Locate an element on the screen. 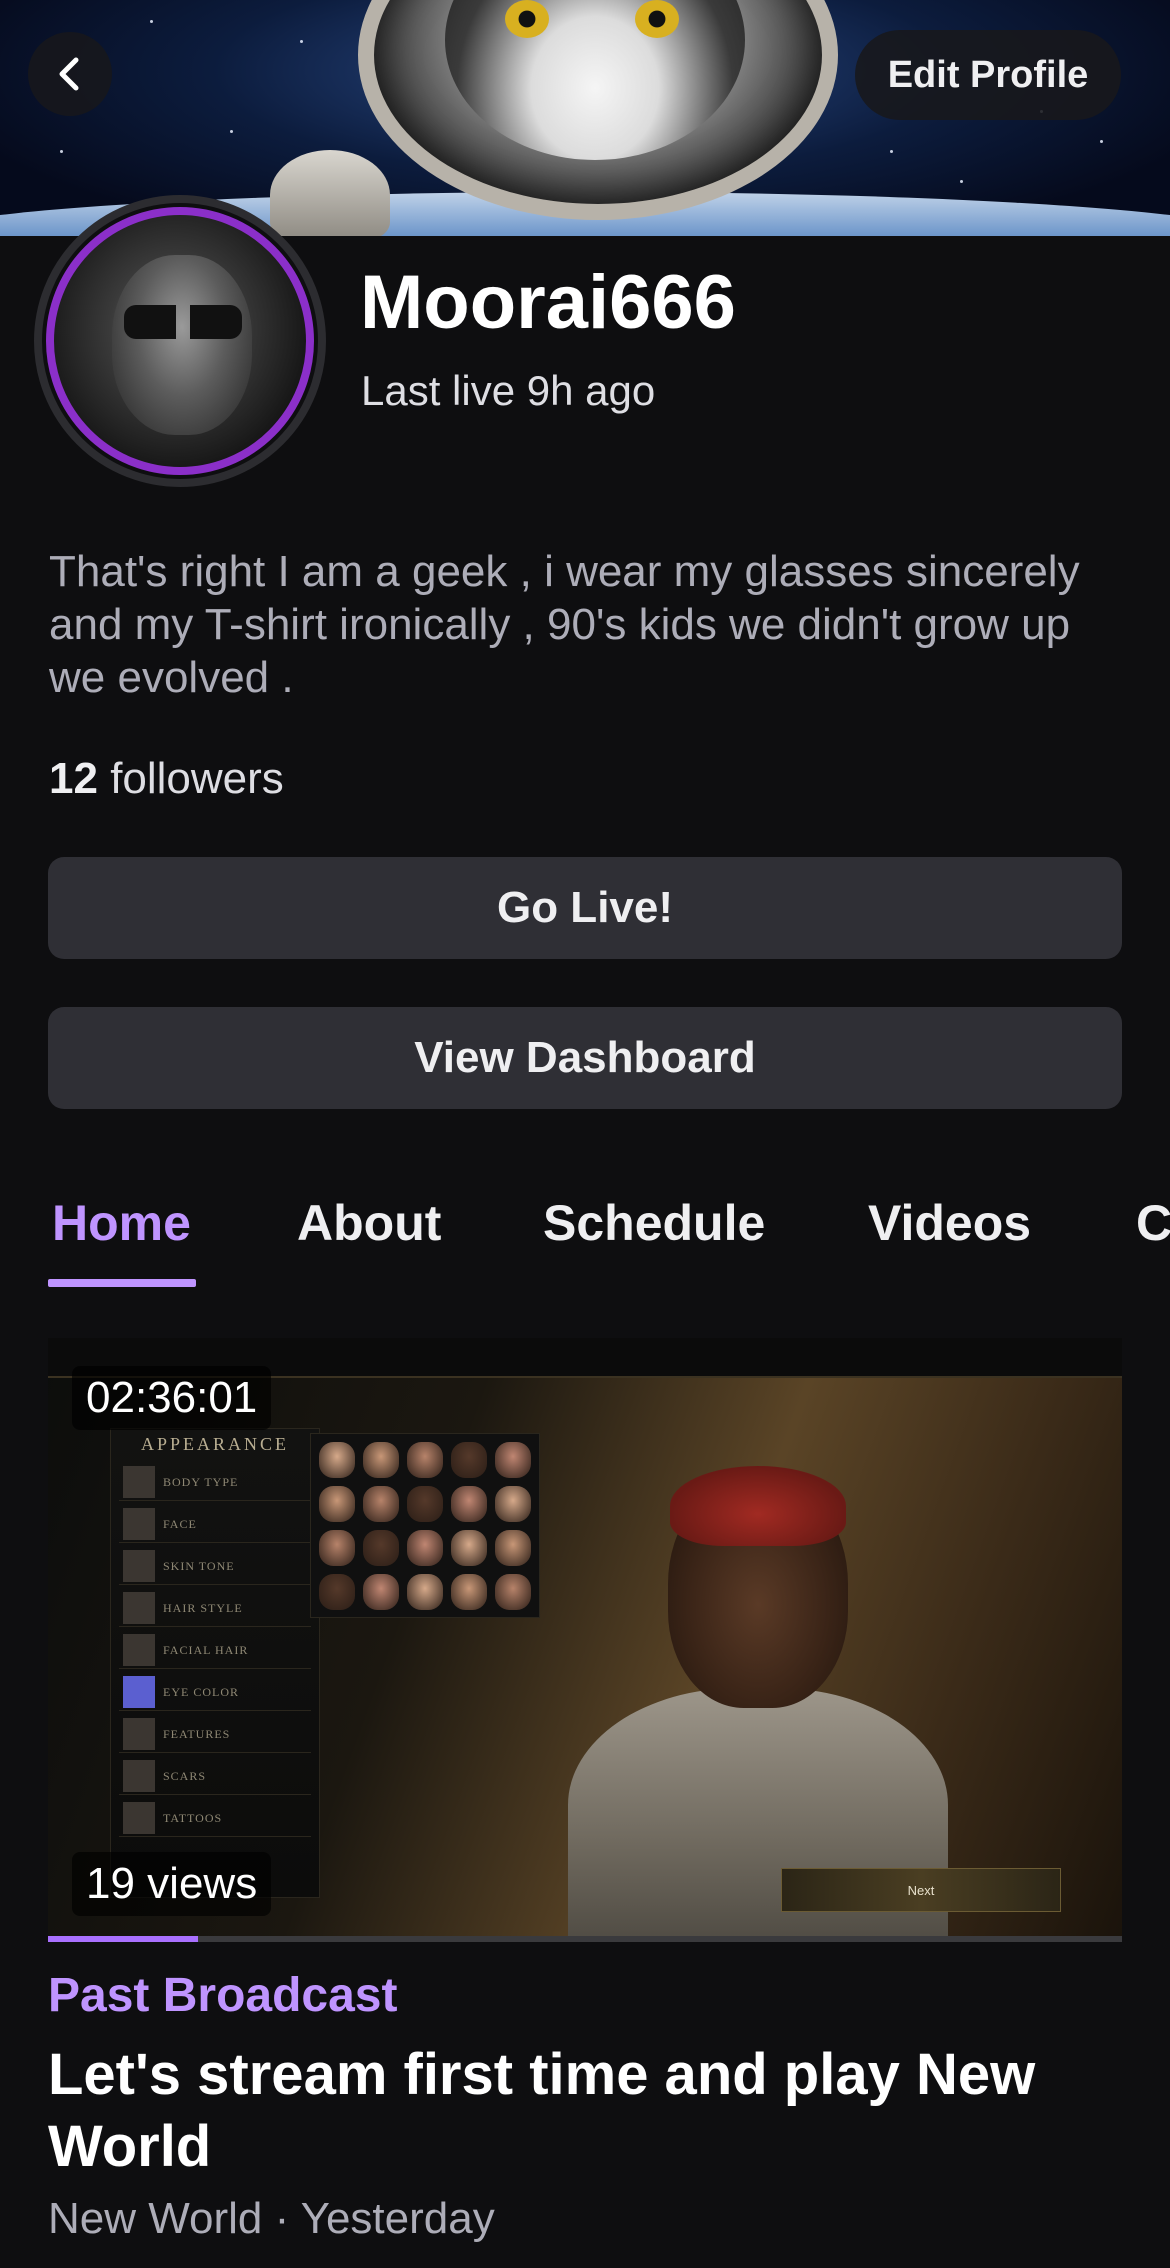  tab-videos: Videos is located at coordinates (949, 1223).